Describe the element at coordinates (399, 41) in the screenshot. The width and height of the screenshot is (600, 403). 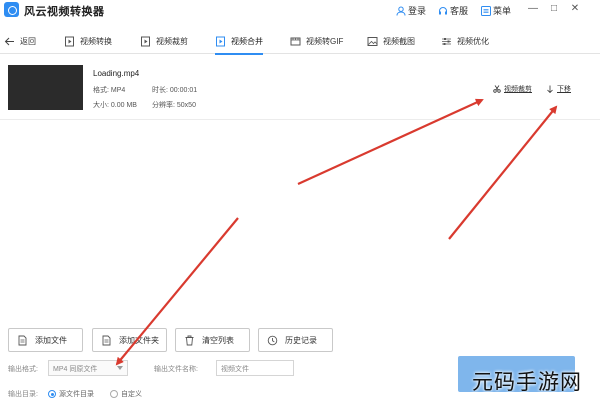
I see `tab-label: 视频截图` at that location.